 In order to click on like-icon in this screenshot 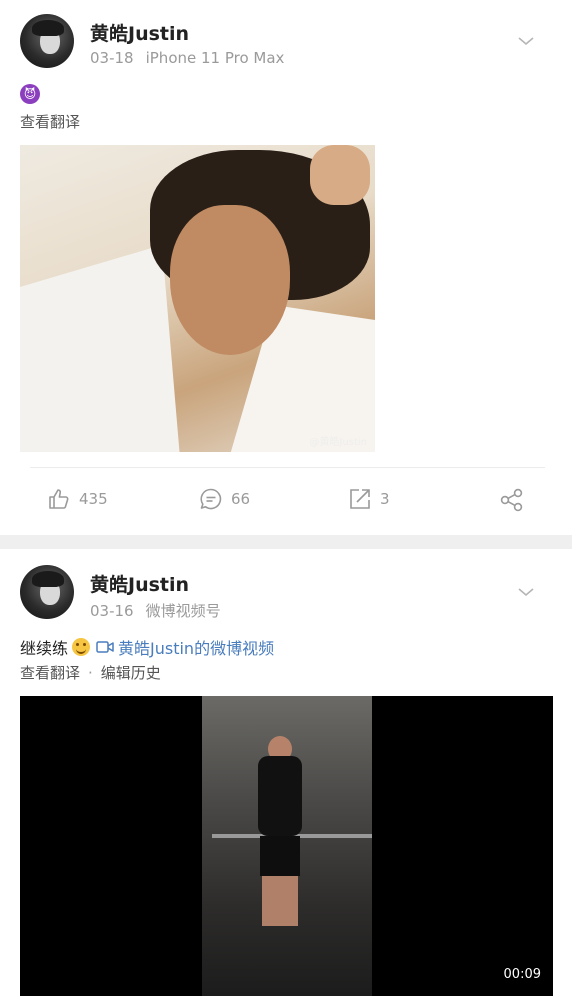, I will do `click(59, 499)`.